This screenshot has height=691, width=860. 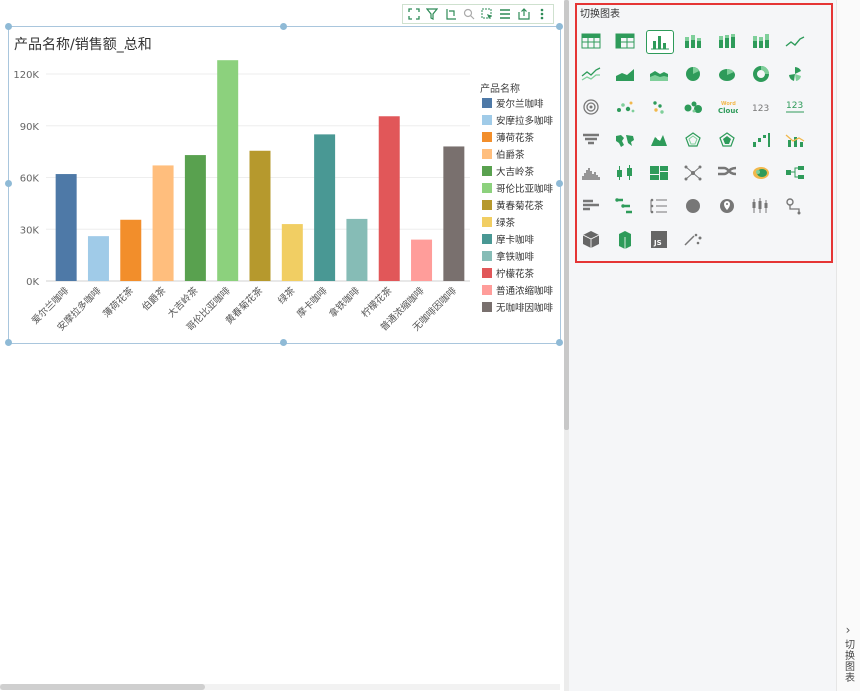 I want to click on chart-type-funnel-icon, so click(x=591, y=140).